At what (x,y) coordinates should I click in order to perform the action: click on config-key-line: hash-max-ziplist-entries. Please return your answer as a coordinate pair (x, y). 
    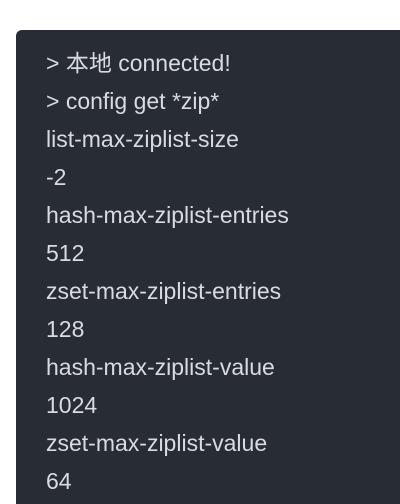
    Looking at the image, I should click on (167, 215).